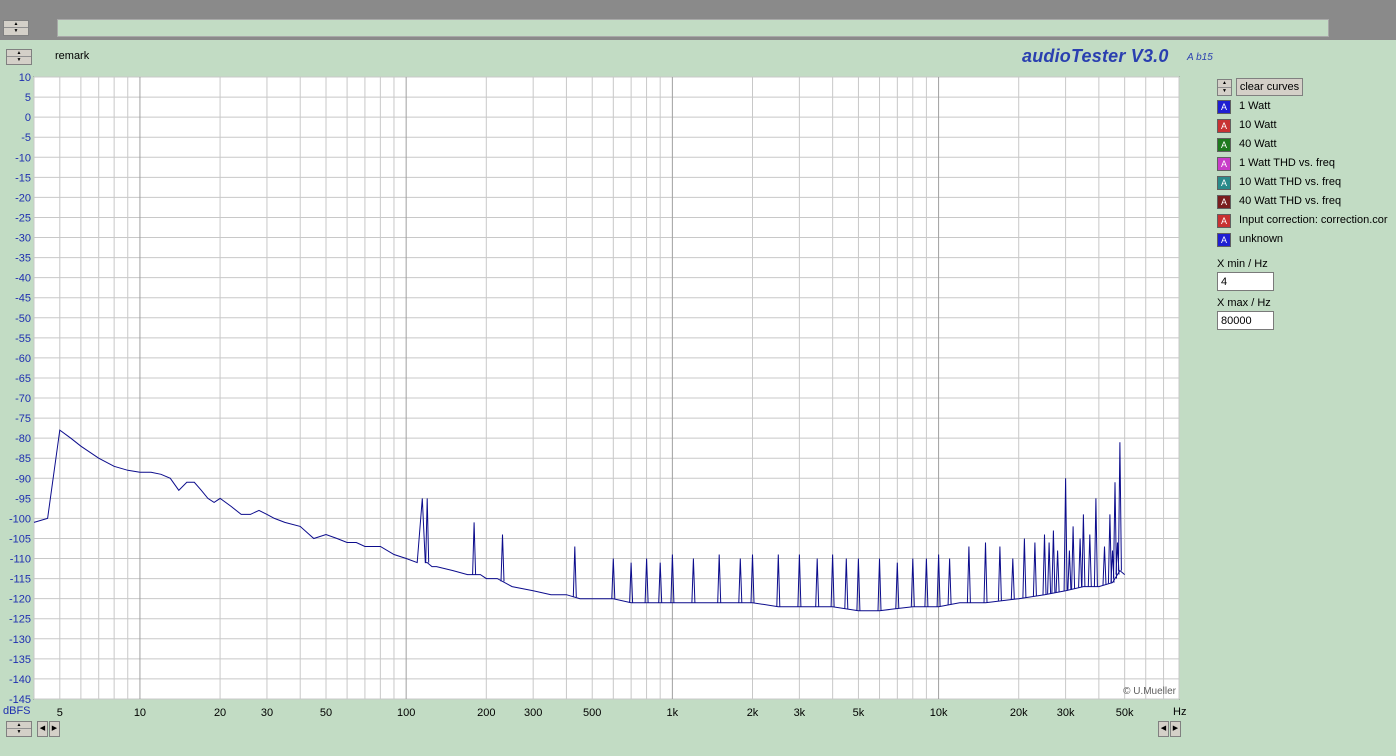 Image resolution: width=1396 pixels, height=756 pixels. I want to click on x-tick-label: 30k, so click(1066, 713).